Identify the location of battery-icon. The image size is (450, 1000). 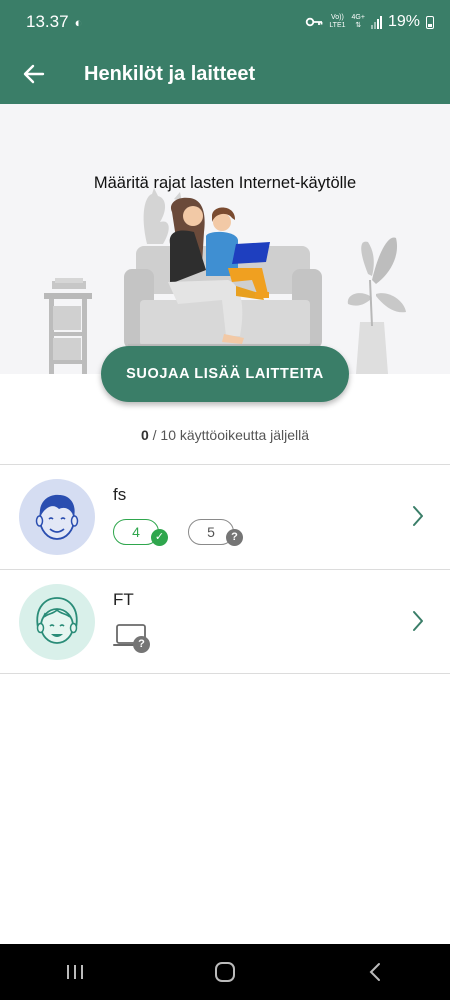
(430, 22).